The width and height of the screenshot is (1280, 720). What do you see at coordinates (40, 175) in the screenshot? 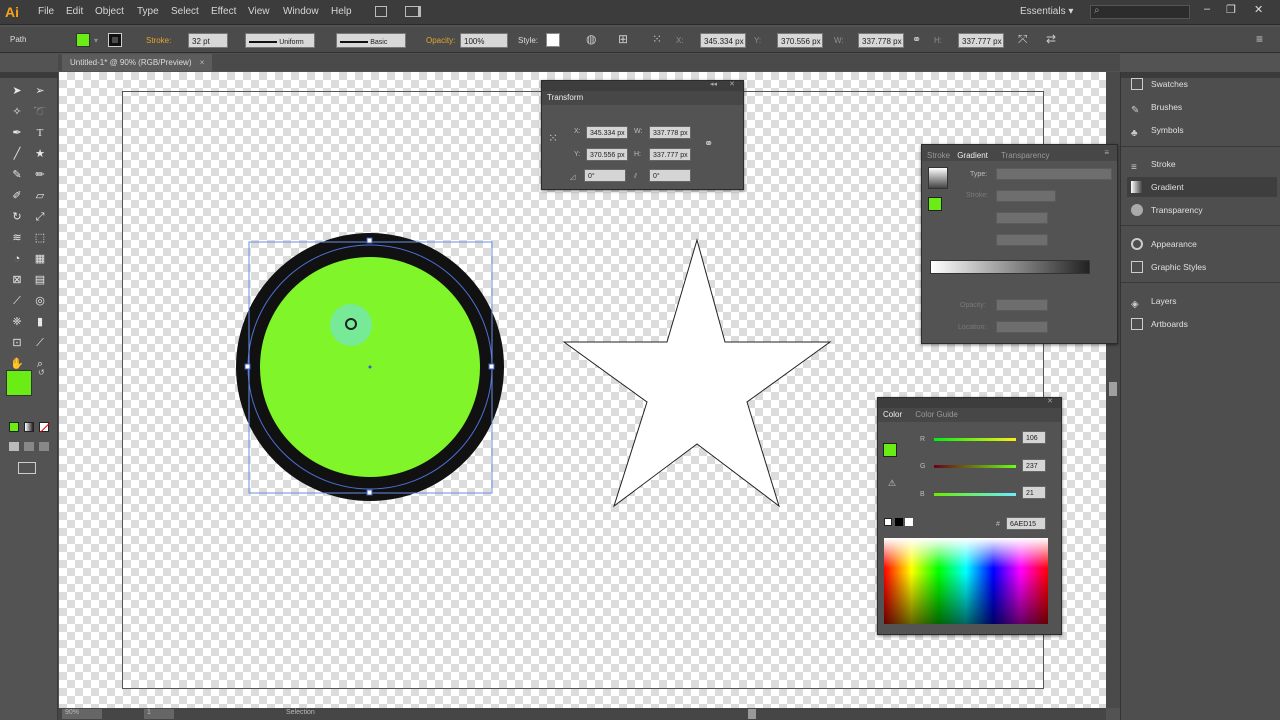
I see `pencil-tool-icon: ✏` at bounding box center [40, 175].